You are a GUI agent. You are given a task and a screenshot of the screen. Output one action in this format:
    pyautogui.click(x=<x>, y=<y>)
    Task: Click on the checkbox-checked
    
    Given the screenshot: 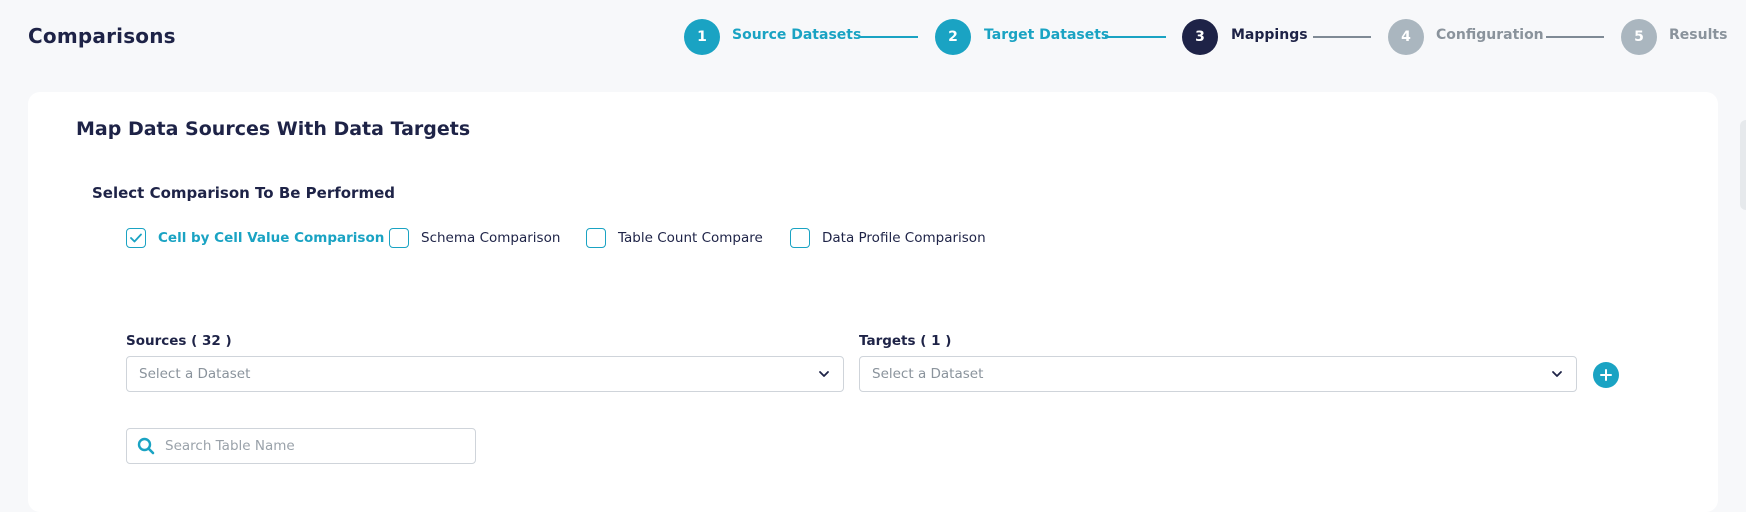 What is the action you would take?
    pyautogui.click(x=136, y=238)
    